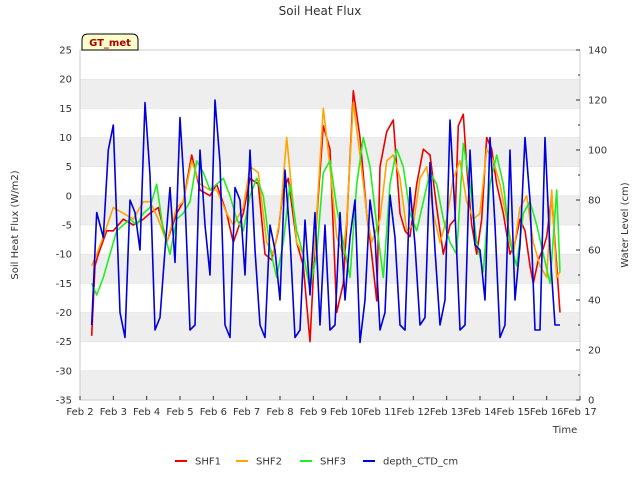  What do you see at coordinates (597, 151) in the screenshot?
I see `y2-tick-label: 100` at bounding box center [597, 151].